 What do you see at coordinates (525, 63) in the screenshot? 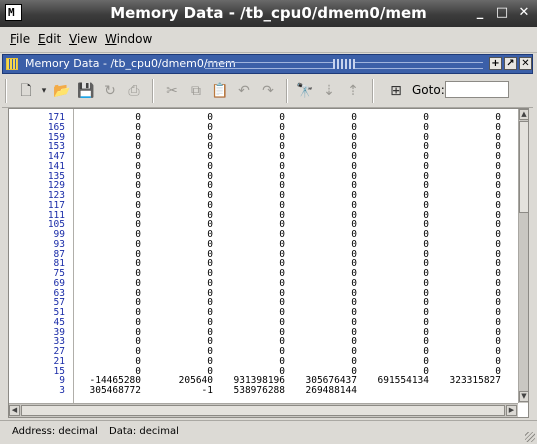
I see `close-pane-icon: ✕` at bounding box center [525, 63].